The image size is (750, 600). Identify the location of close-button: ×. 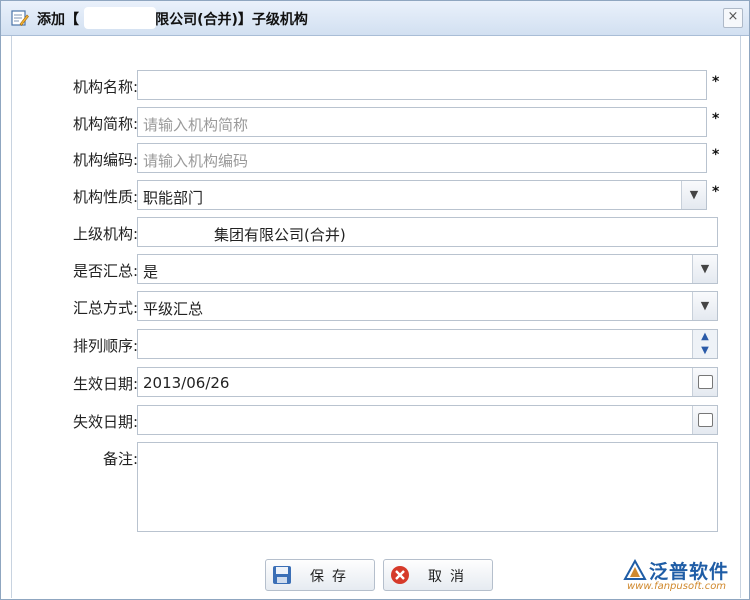
(733, 18).